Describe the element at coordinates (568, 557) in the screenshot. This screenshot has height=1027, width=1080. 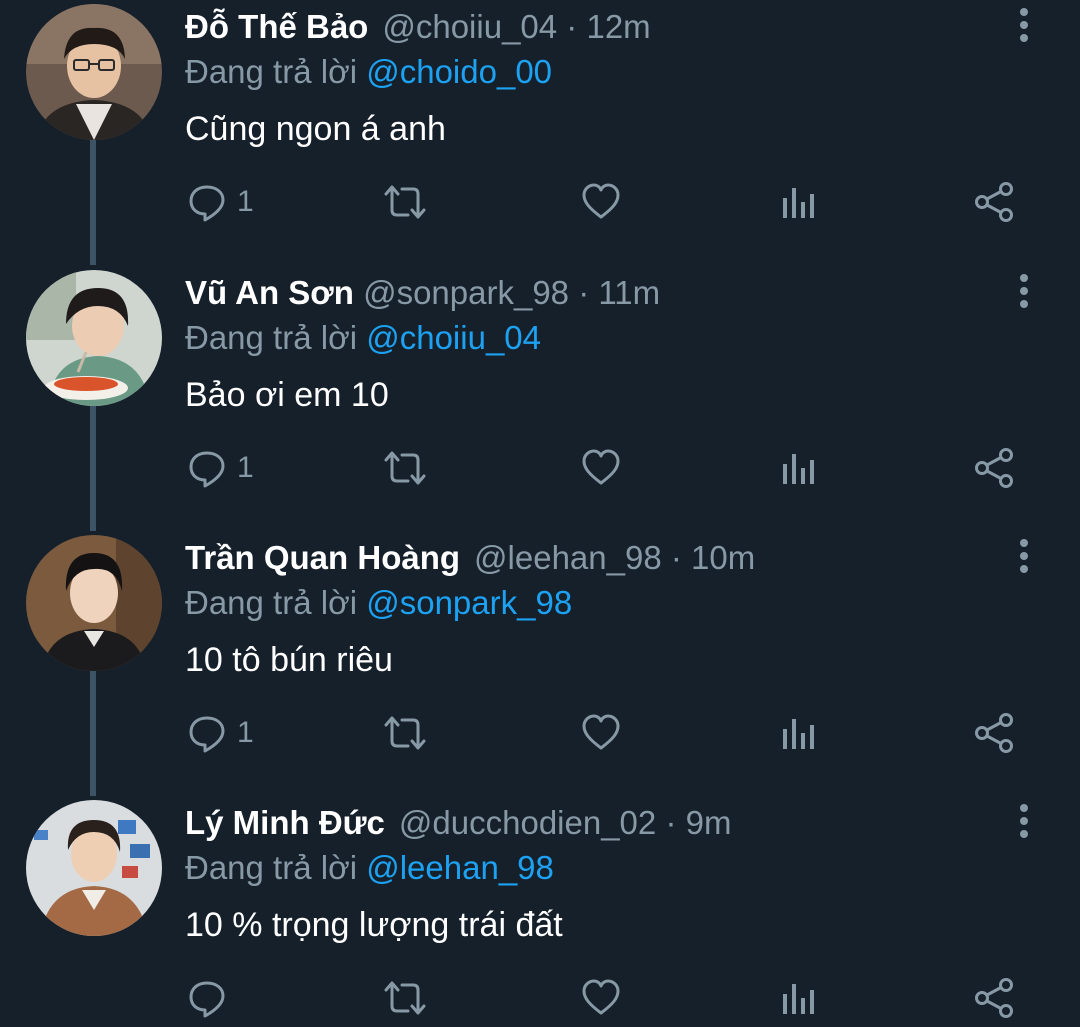
I see `user-handle: @leehan_98` at that location.